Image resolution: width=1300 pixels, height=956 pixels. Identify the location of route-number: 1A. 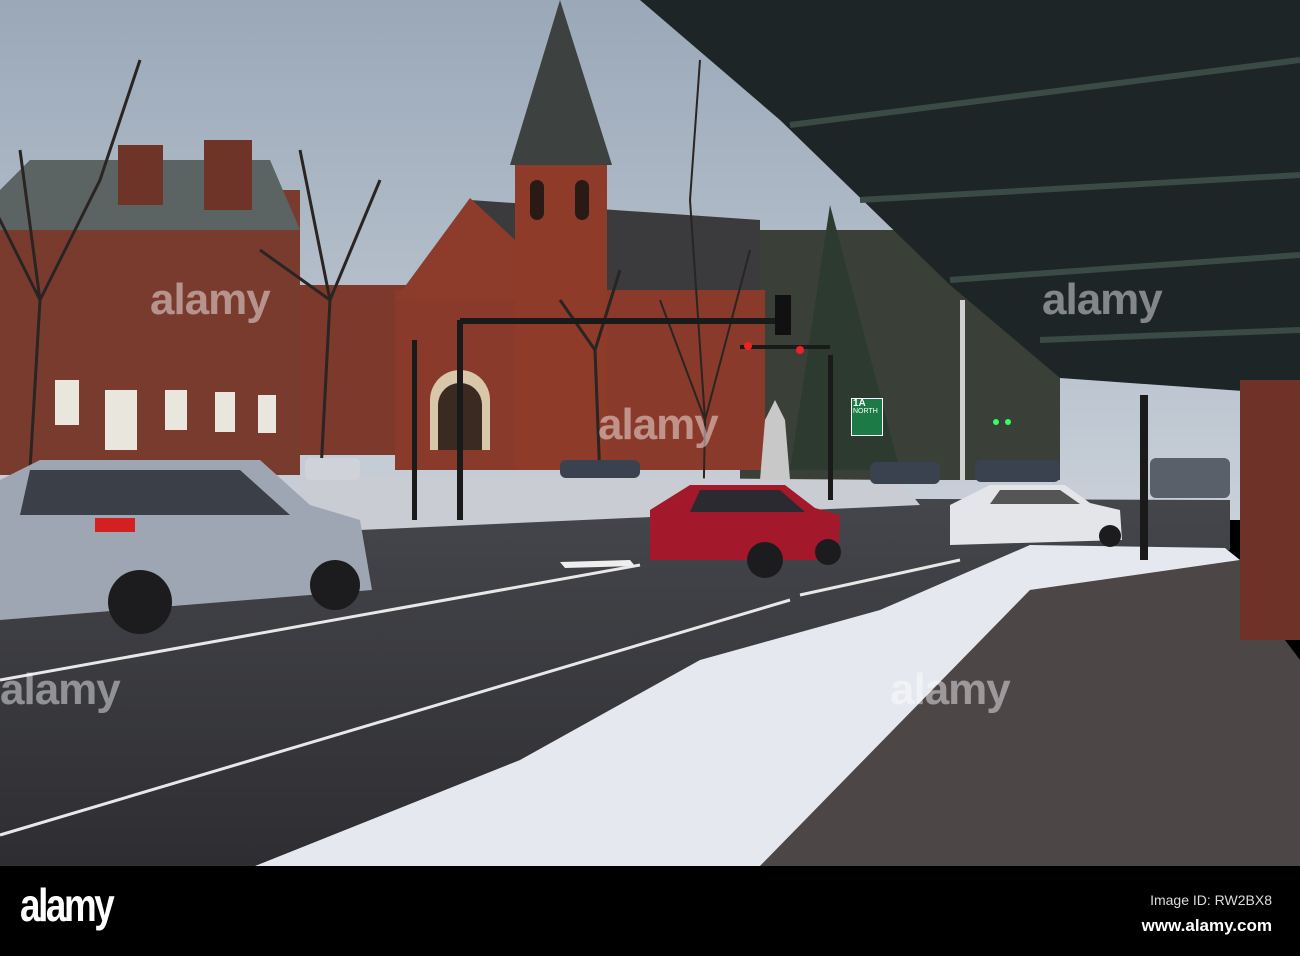
(859, 403).